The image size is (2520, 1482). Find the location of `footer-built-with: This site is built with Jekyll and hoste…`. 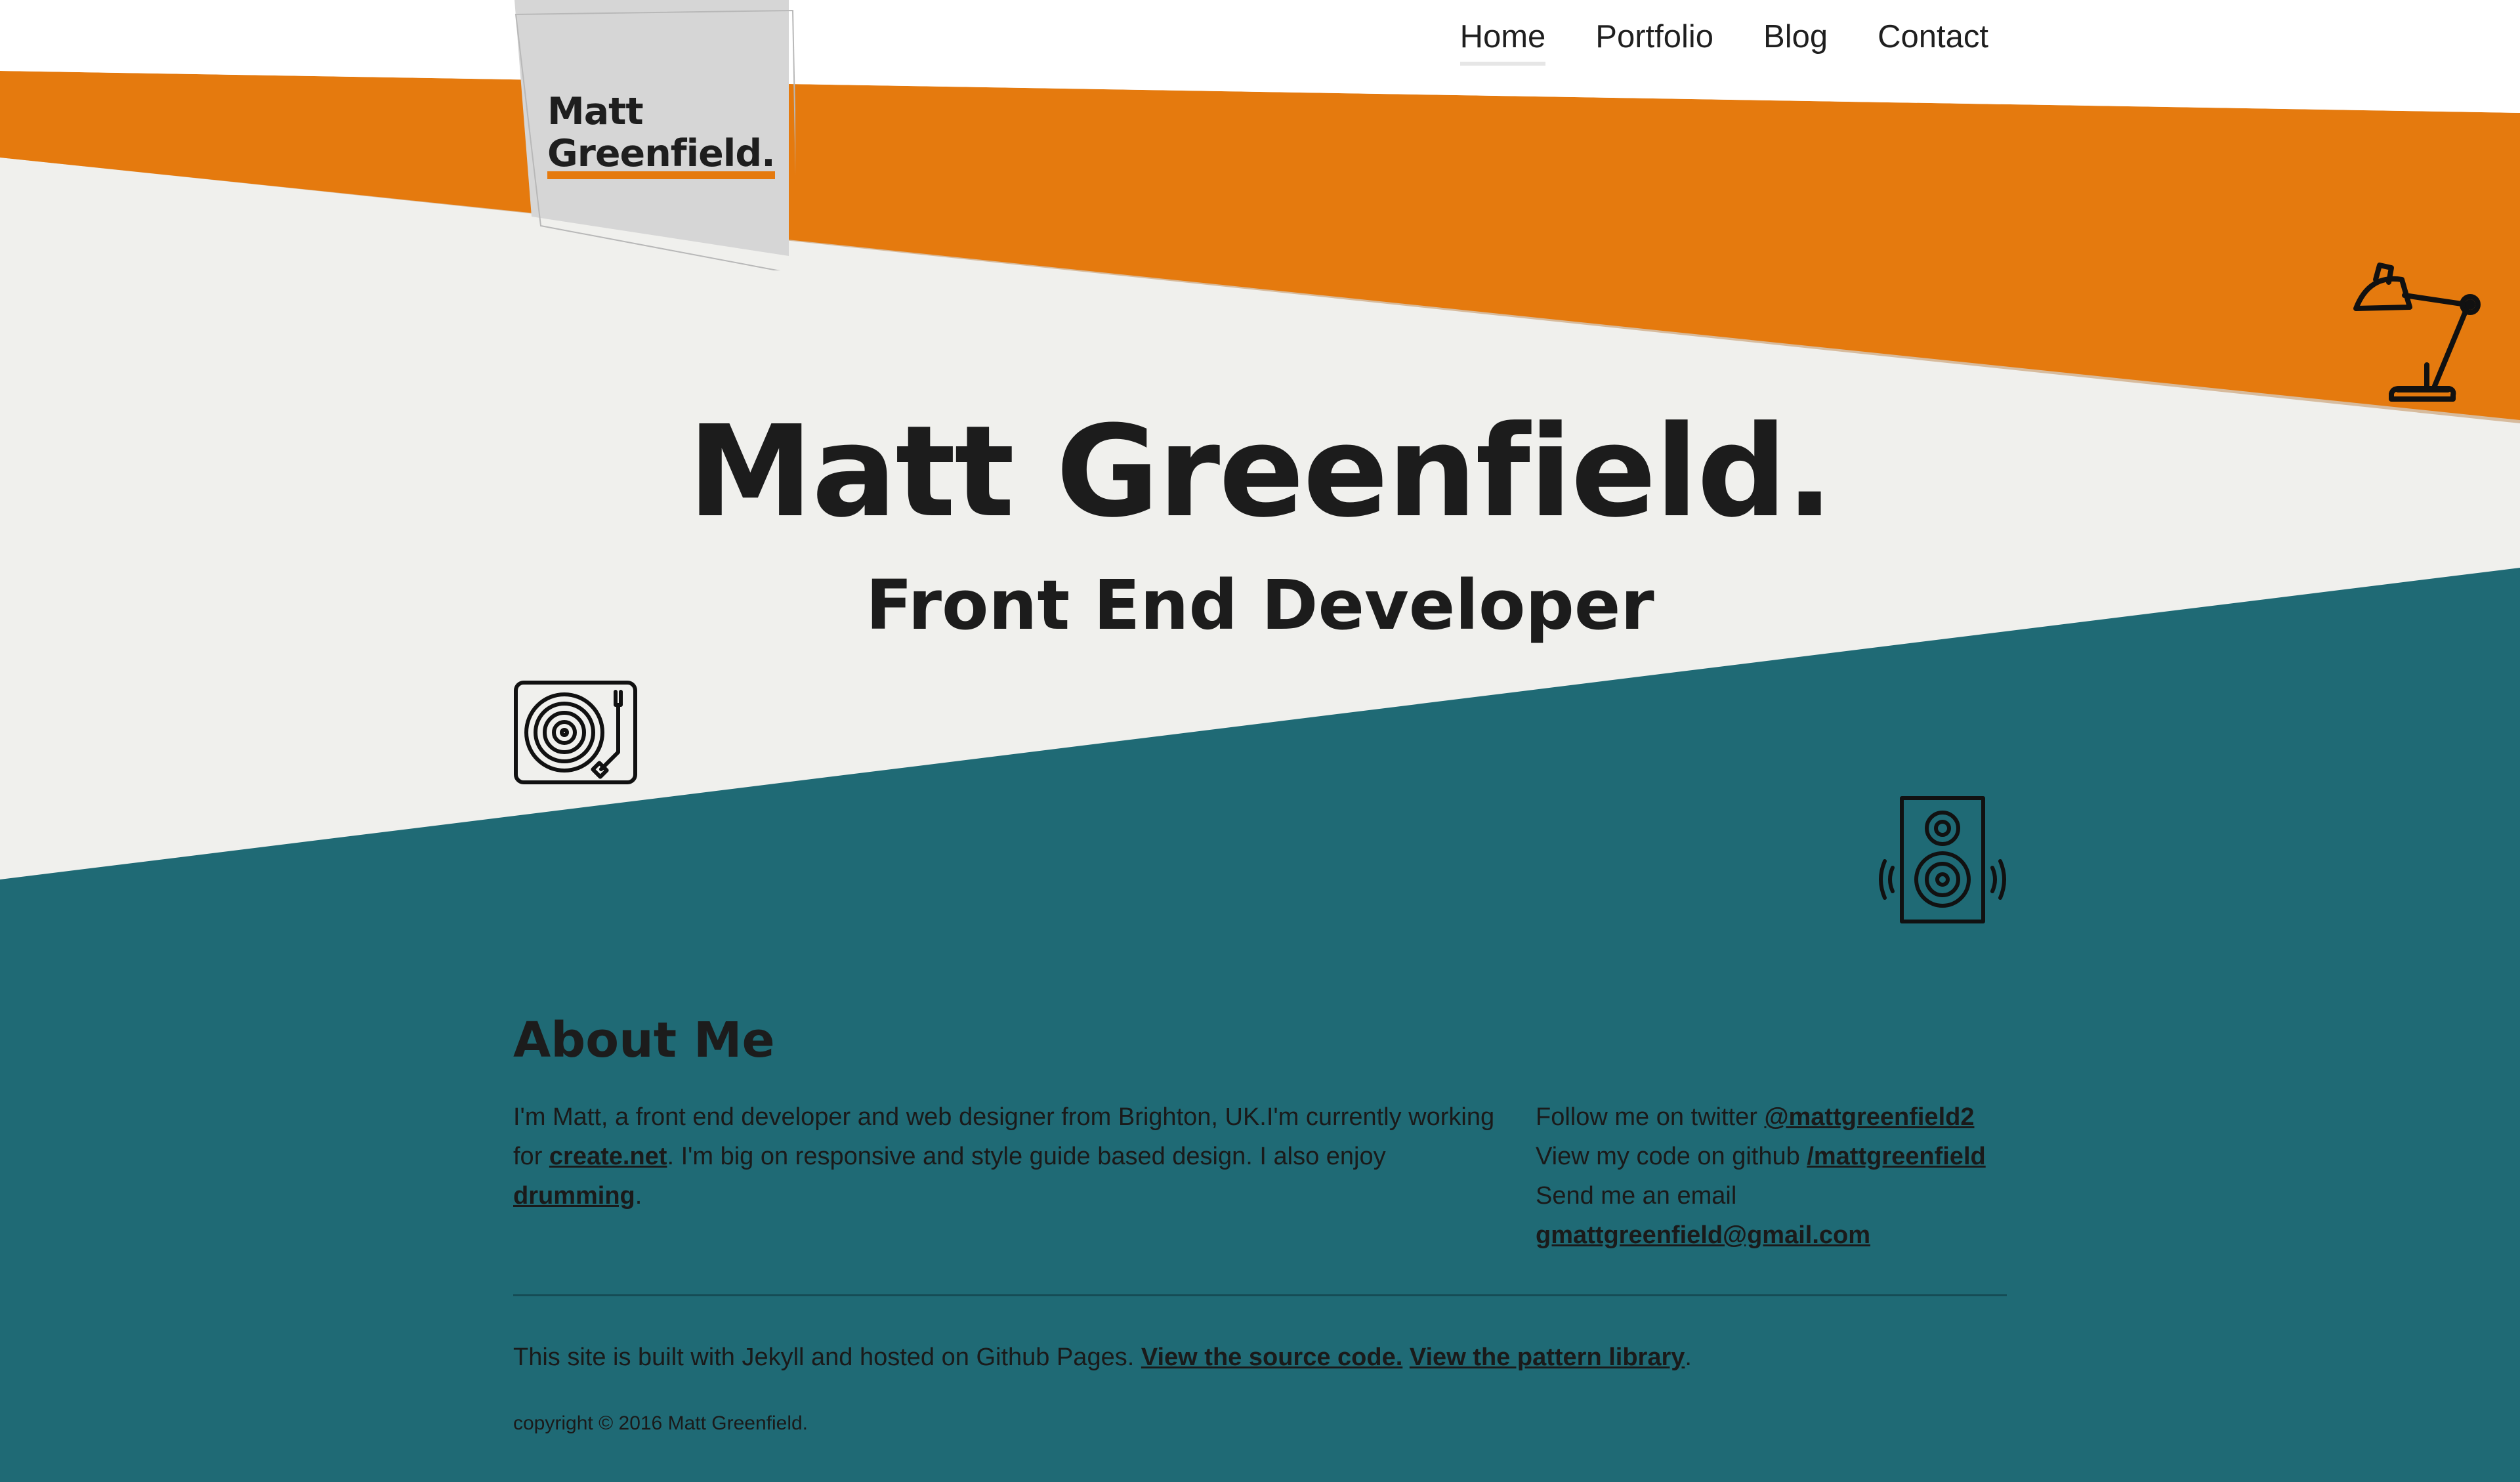

footer-built-with: This site is built with Jekyll and hoste… is located at coordinates (1102, 1357).